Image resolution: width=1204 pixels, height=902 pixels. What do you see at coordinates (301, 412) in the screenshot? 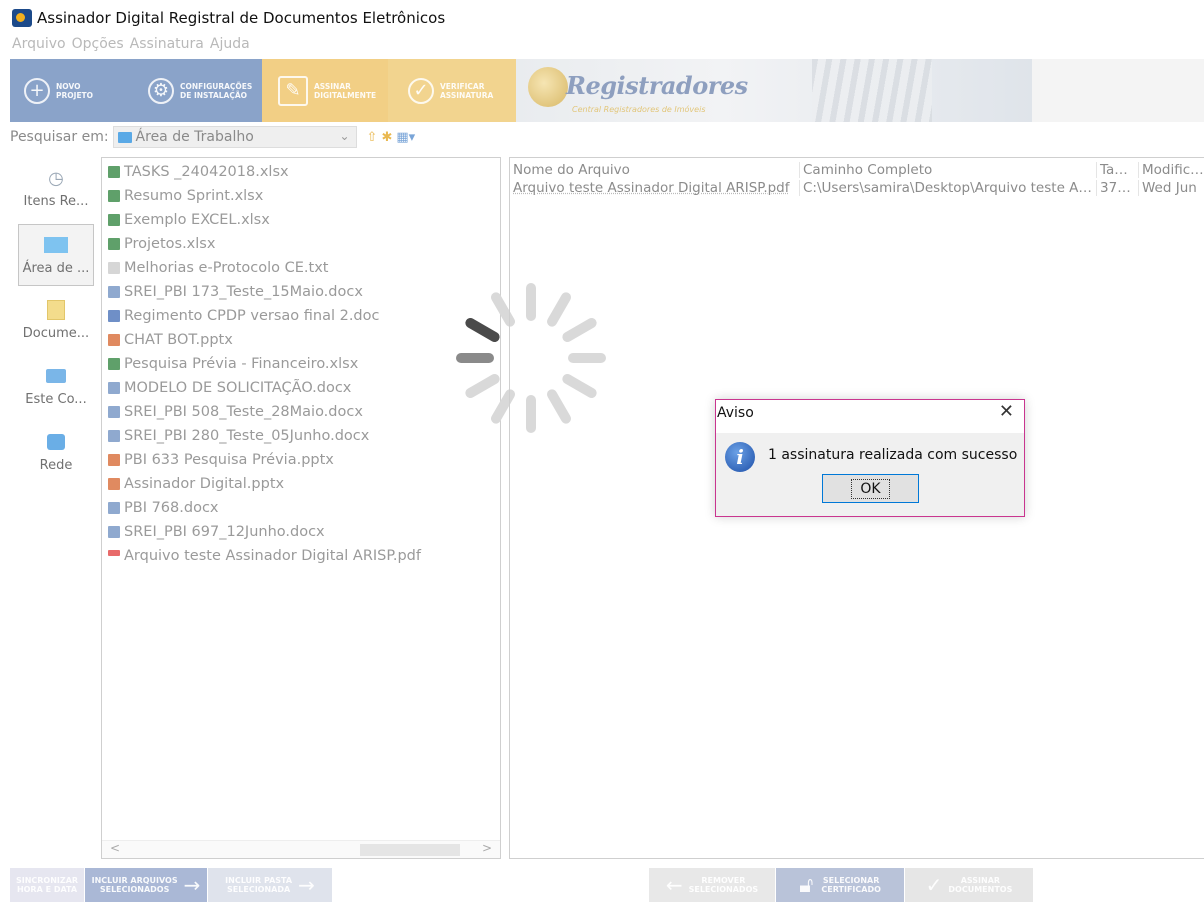
I see `file-item: SREI_PBI 508_Teste_28Maio.docx` at bounding box center [301, 412].